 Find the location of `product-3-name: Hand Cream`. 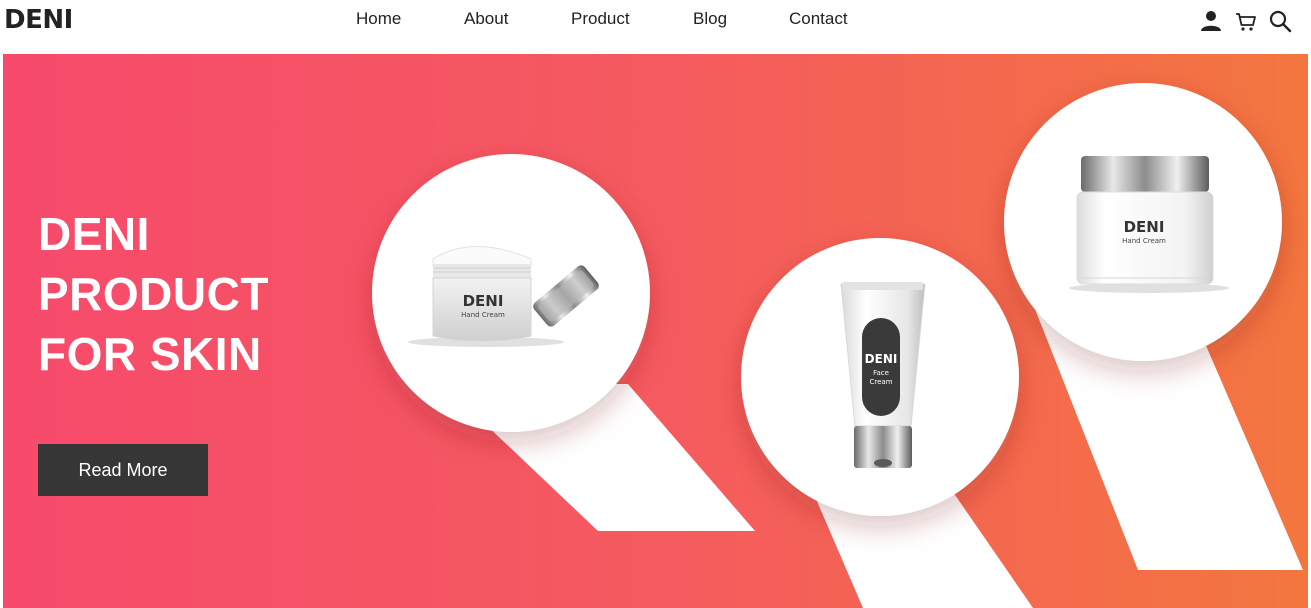

product-3-name: Hand Cream is located at coordinates (1144, 241).